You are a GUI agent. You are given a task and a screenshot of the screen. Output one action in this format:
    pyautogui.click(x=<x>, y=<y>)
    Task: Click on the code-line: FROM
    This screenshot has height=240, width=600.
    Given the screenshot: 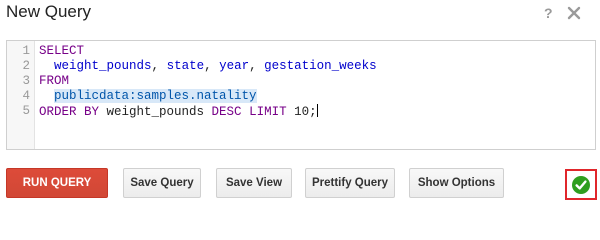 What is the action you would take?
    pyautogui.click(x=54, y=81)
    